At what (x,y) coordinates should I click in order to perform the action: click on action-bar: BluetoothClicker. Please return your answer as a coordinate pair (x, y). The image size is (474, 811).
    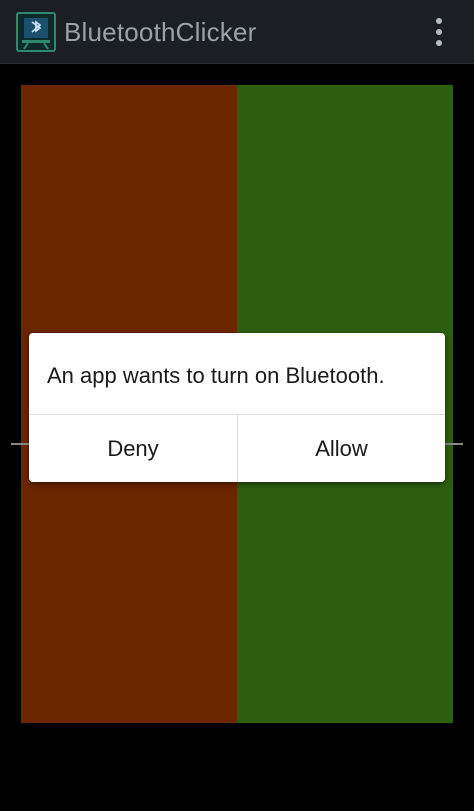
    Looking at the image, I should click on (237, 32).